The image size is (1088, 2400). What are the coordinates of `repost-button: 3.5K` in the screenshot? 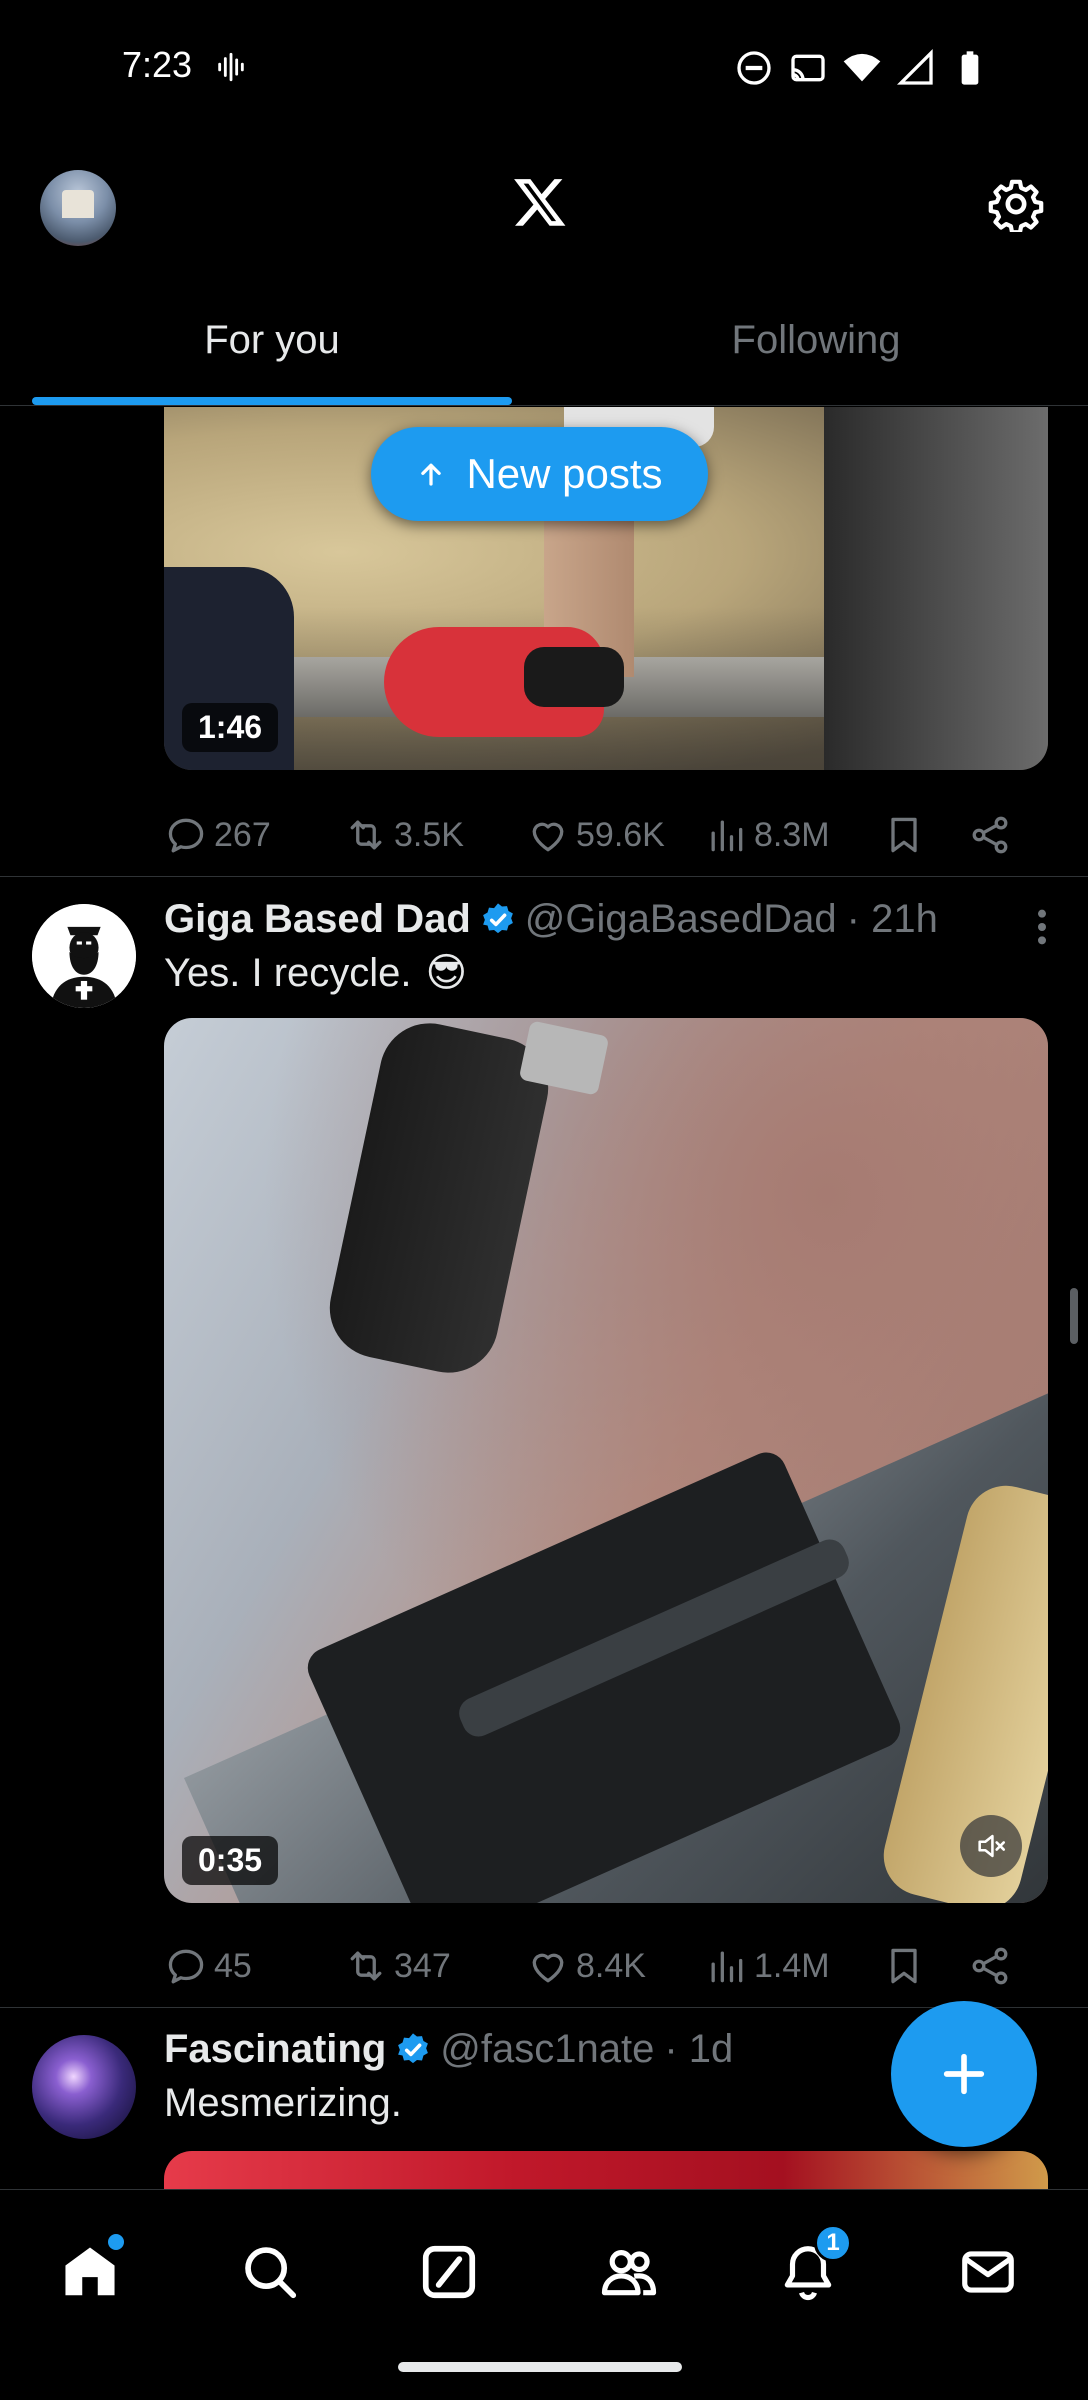 It's located at (435, 835).